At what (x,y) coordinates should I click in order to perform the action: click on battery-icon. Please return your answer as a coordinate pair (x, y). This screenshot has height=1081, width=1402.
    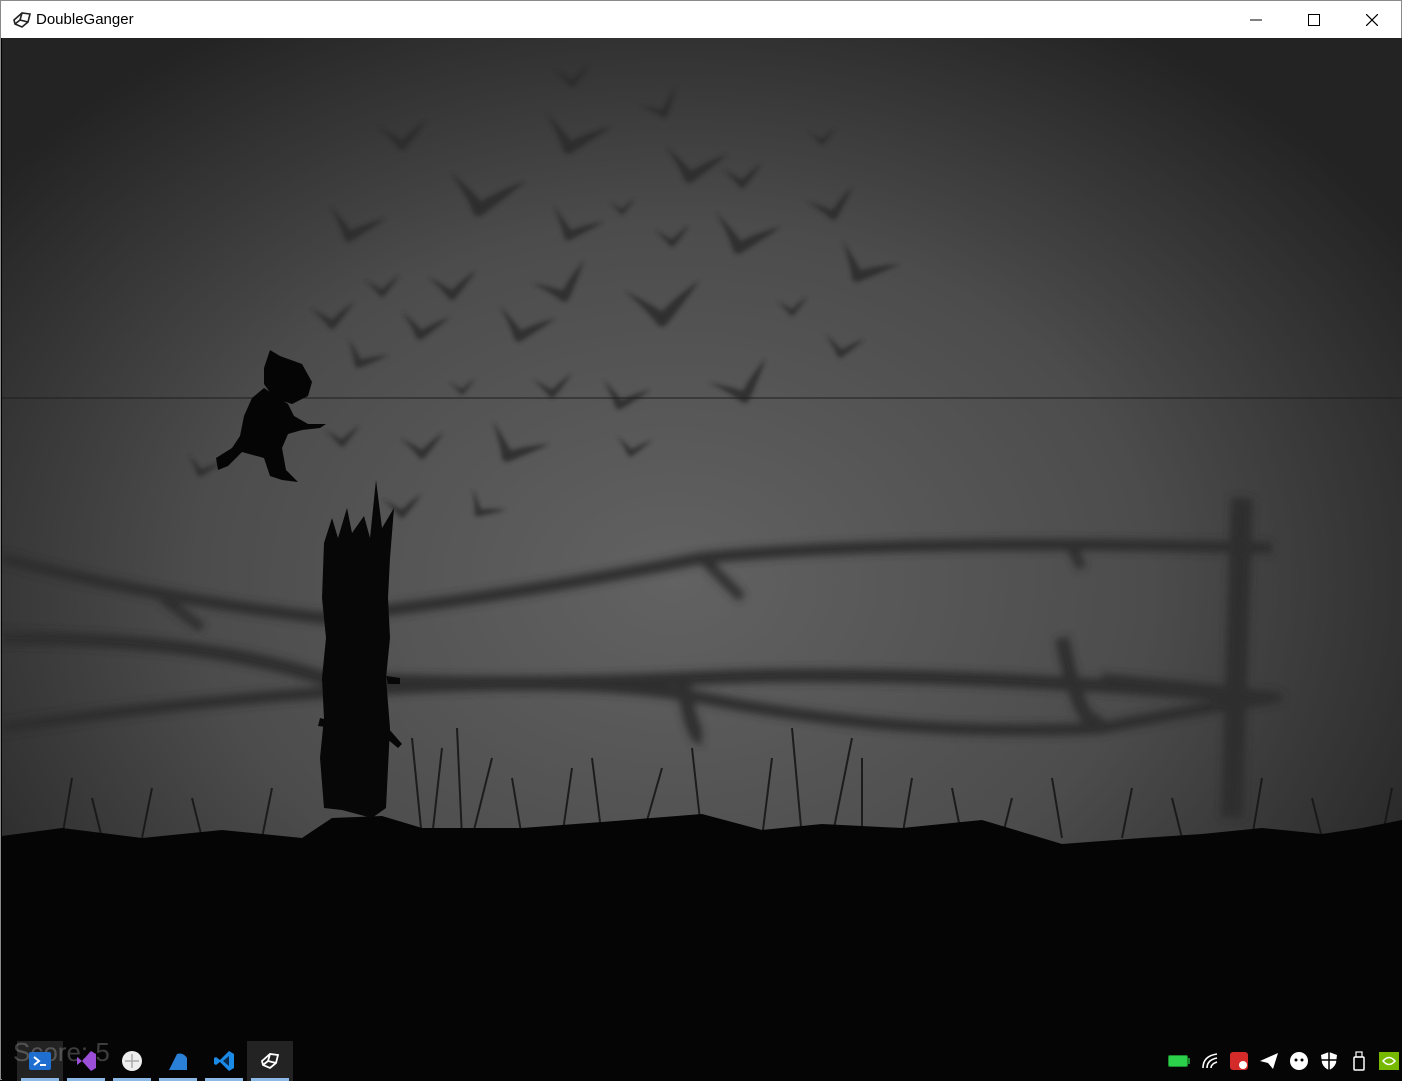
    Looking at the image, I should click on (1179, 1061).